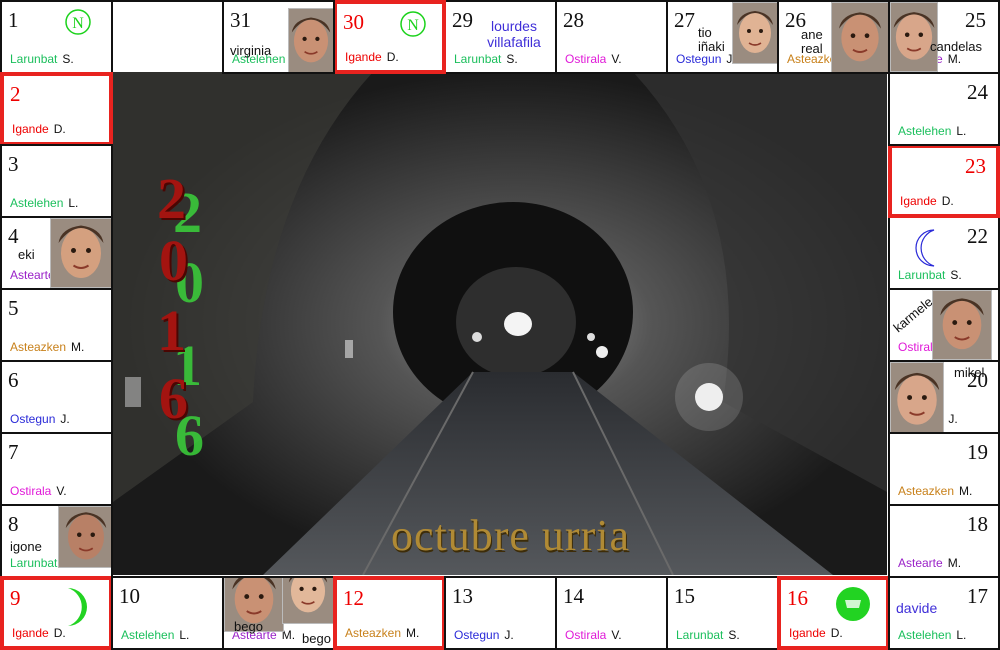  I want to click on day-cell-23: 23 Igande D., so click(944, 181).